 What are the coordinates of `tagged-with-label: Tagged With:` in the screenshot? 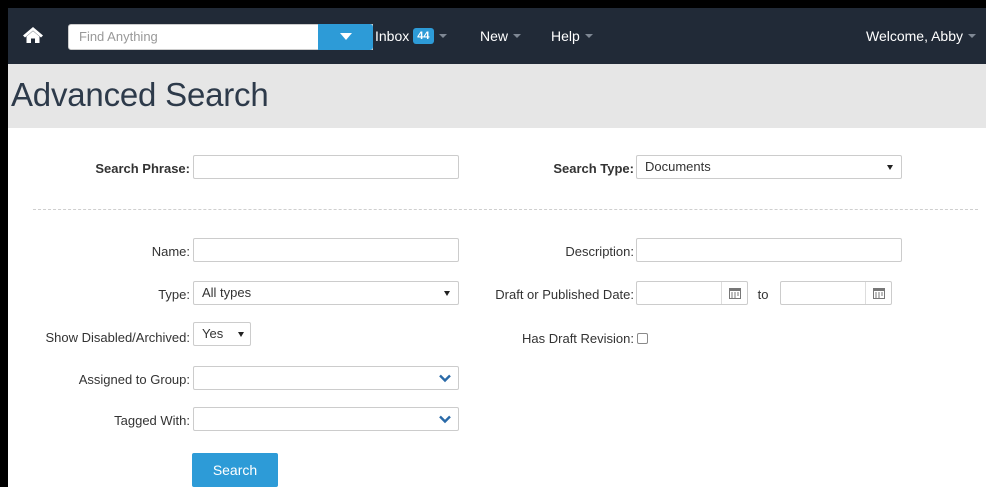 It's located at (152, 420).